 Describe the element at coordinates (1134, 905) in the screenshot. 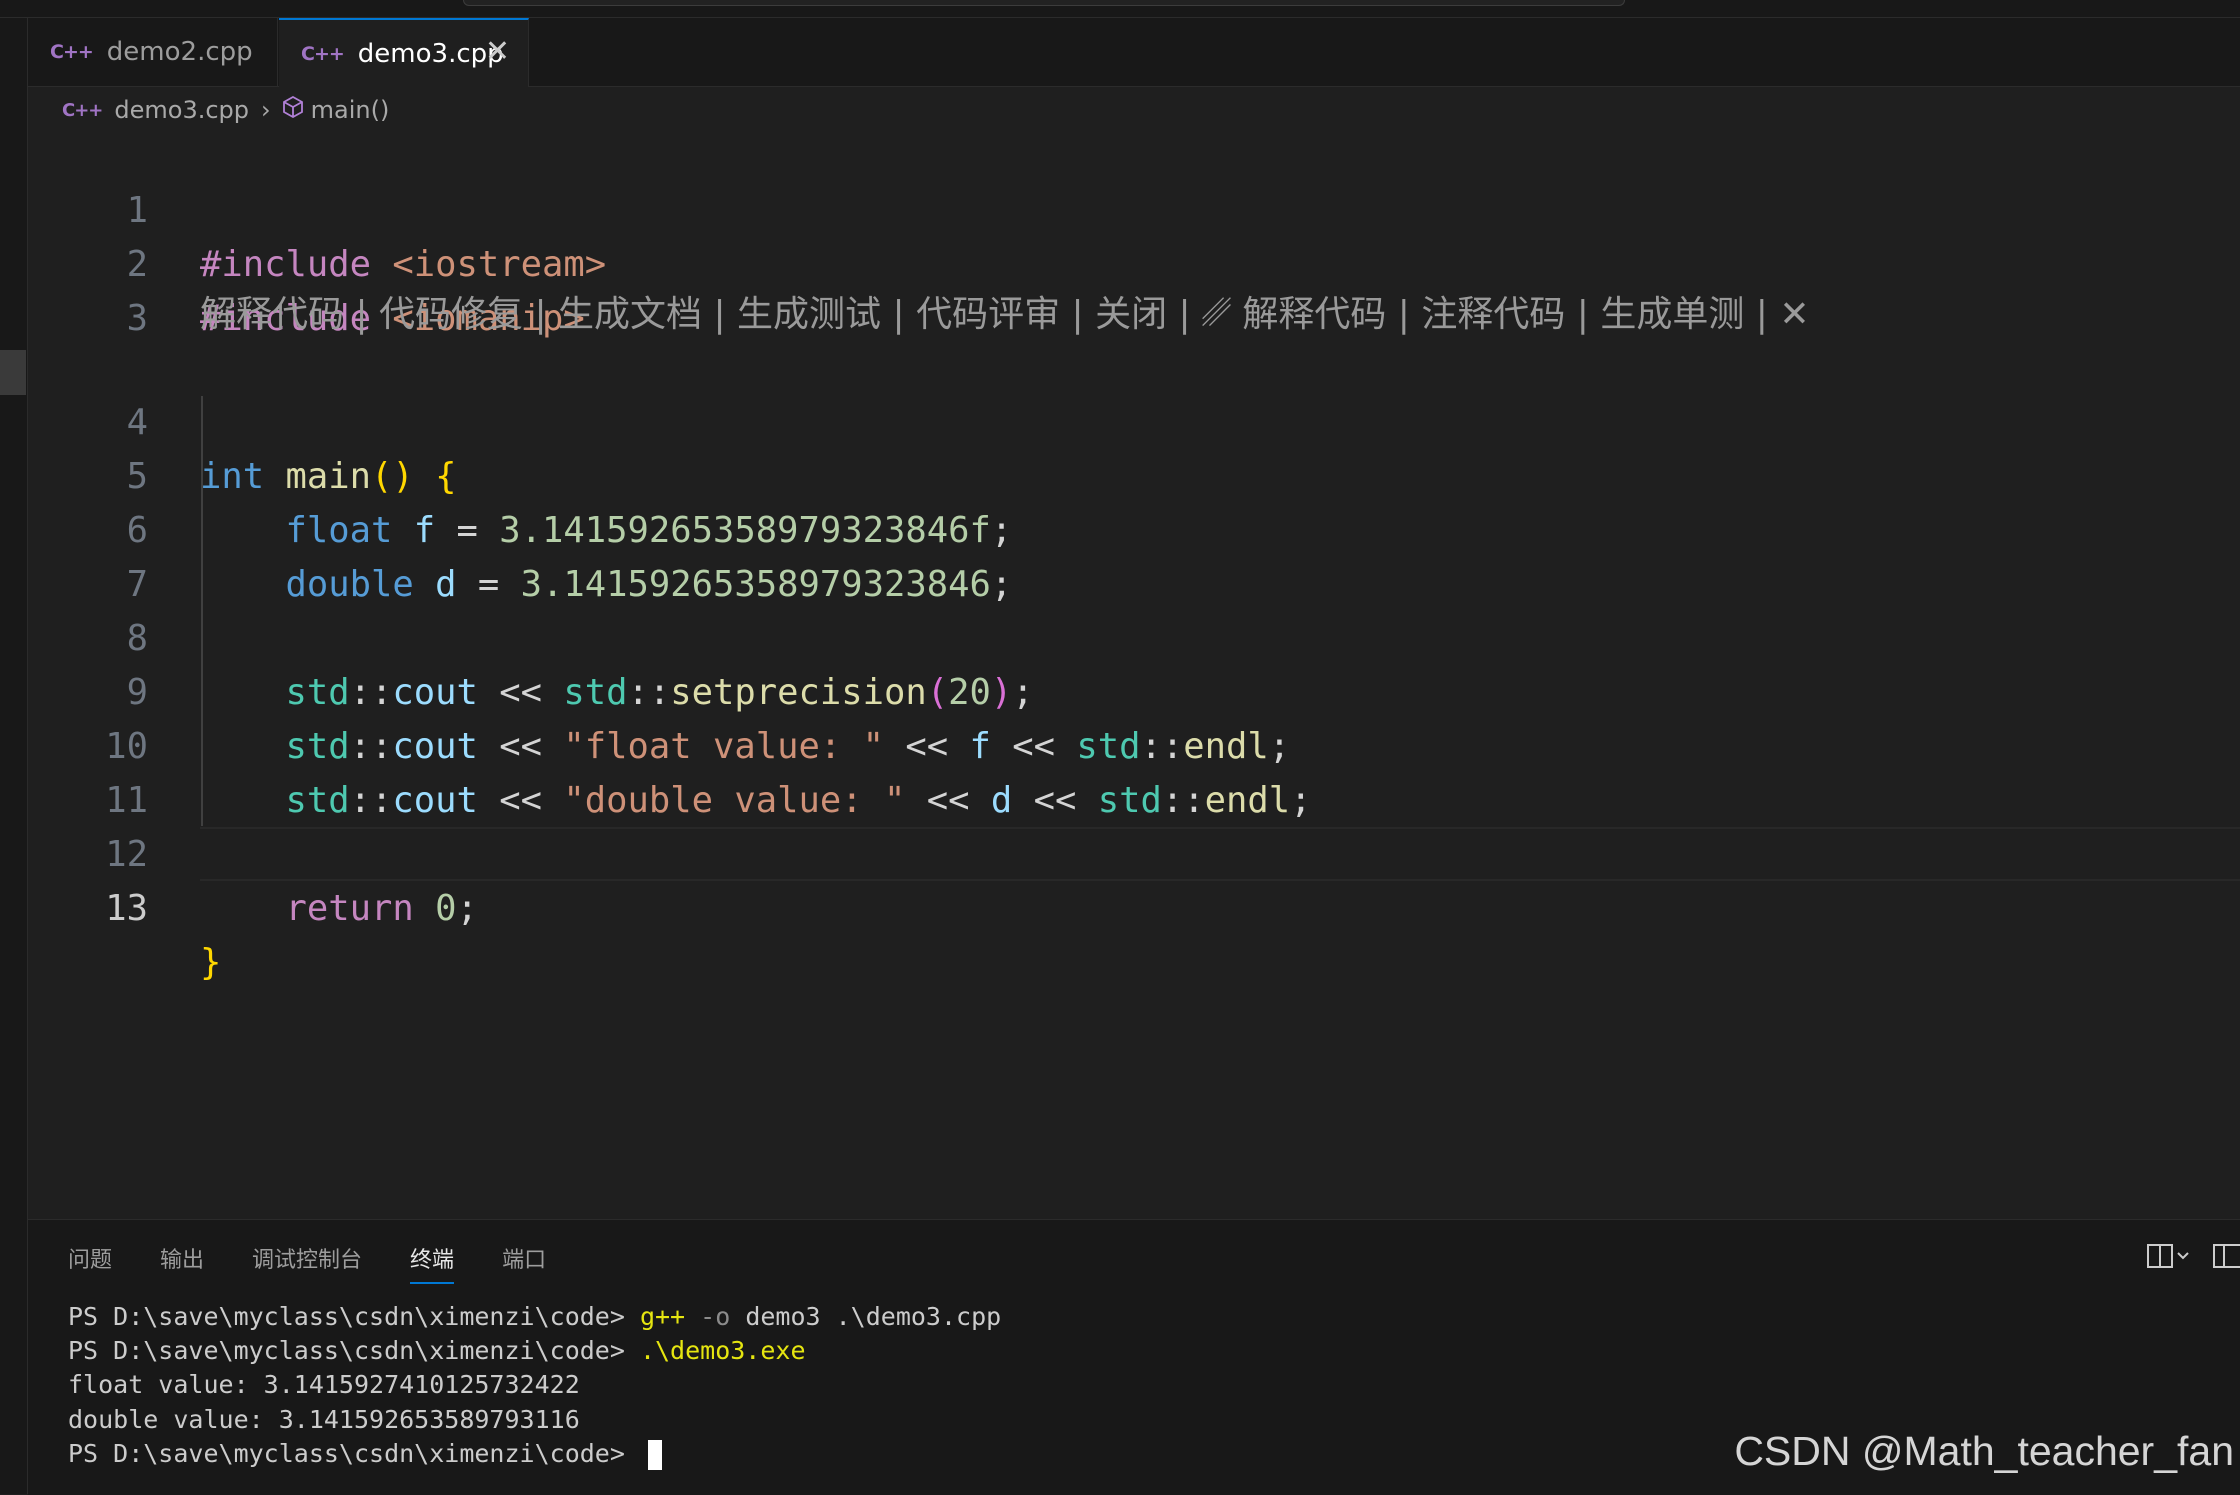

I see `code-line: 13 }` at that location.